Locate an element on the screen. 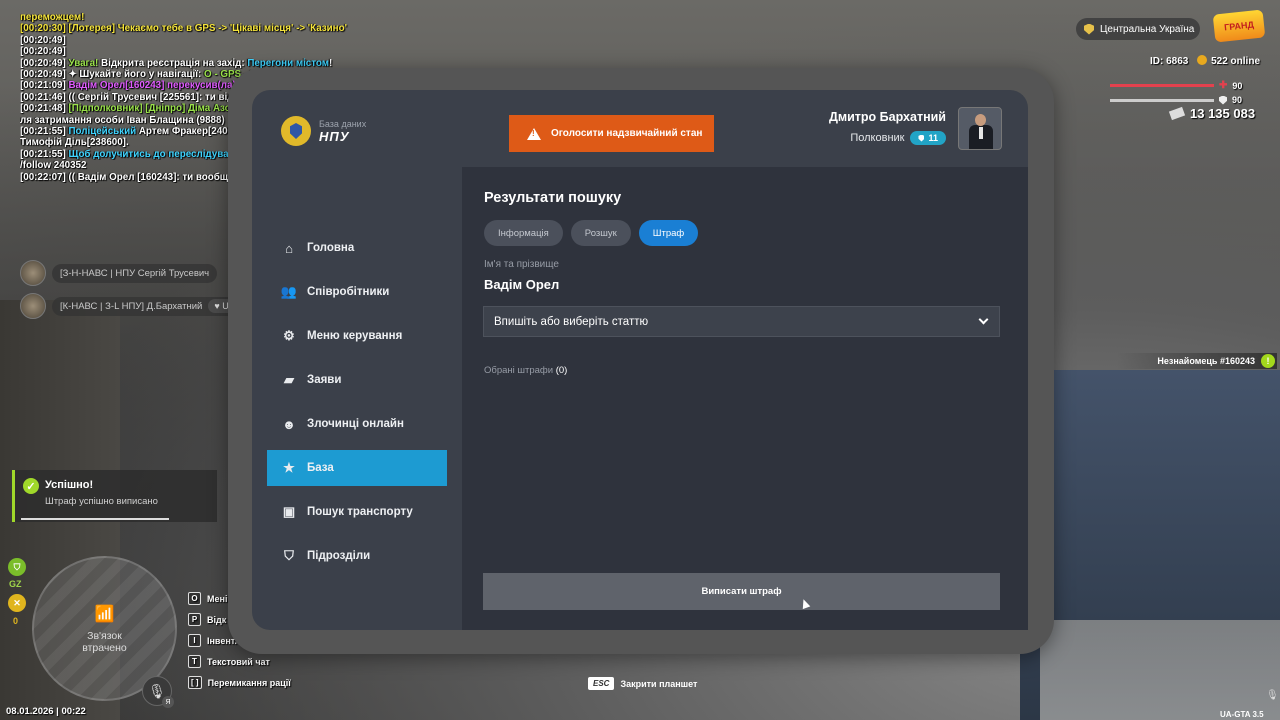 This screenshot has height=720, width=1280. close-tablet-label: Закрити планшет is located at coordinates (659, 683).